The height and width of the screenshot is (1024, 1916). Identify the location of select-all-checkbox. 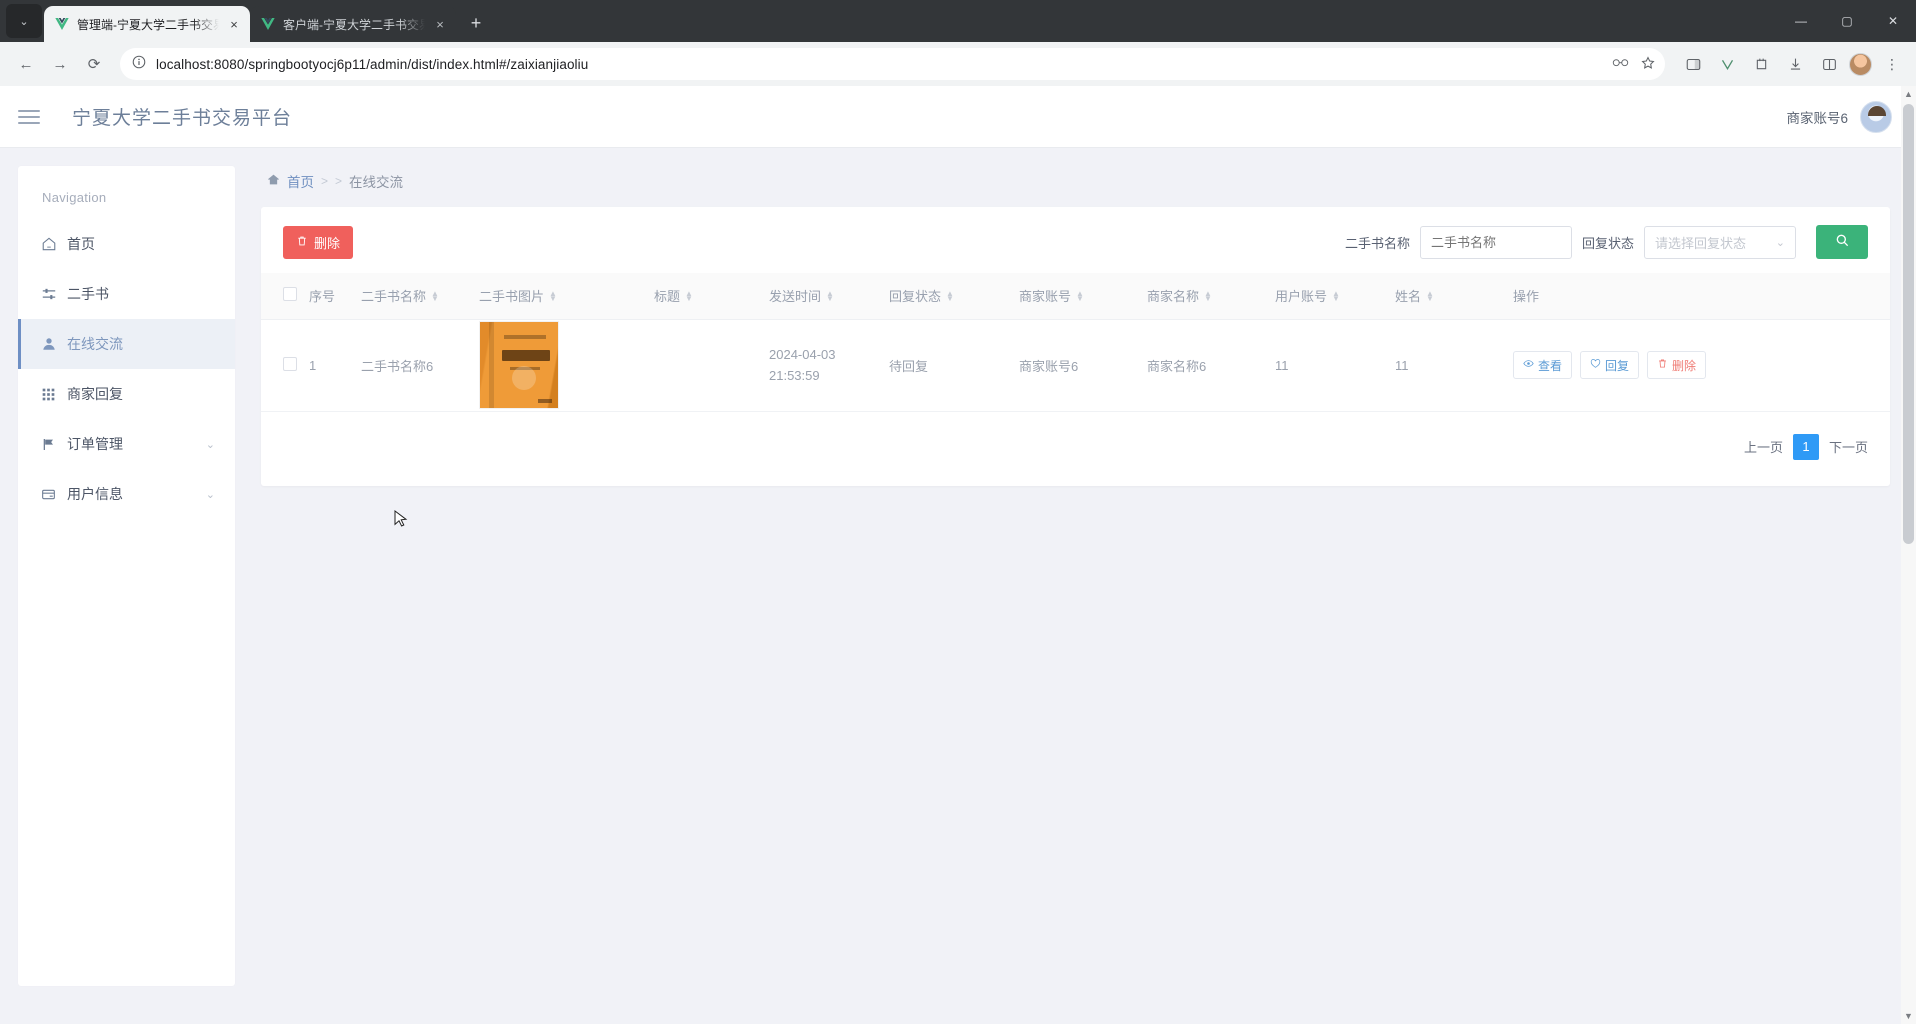
(290, 294).